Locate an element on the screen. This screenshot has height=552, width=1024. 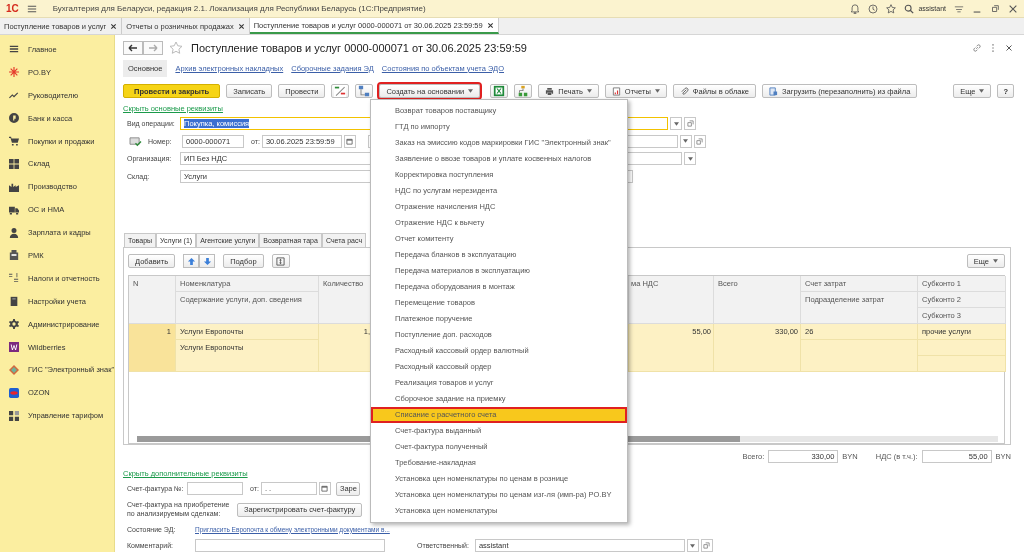
grid-icon is located at coordinates (14, 163).